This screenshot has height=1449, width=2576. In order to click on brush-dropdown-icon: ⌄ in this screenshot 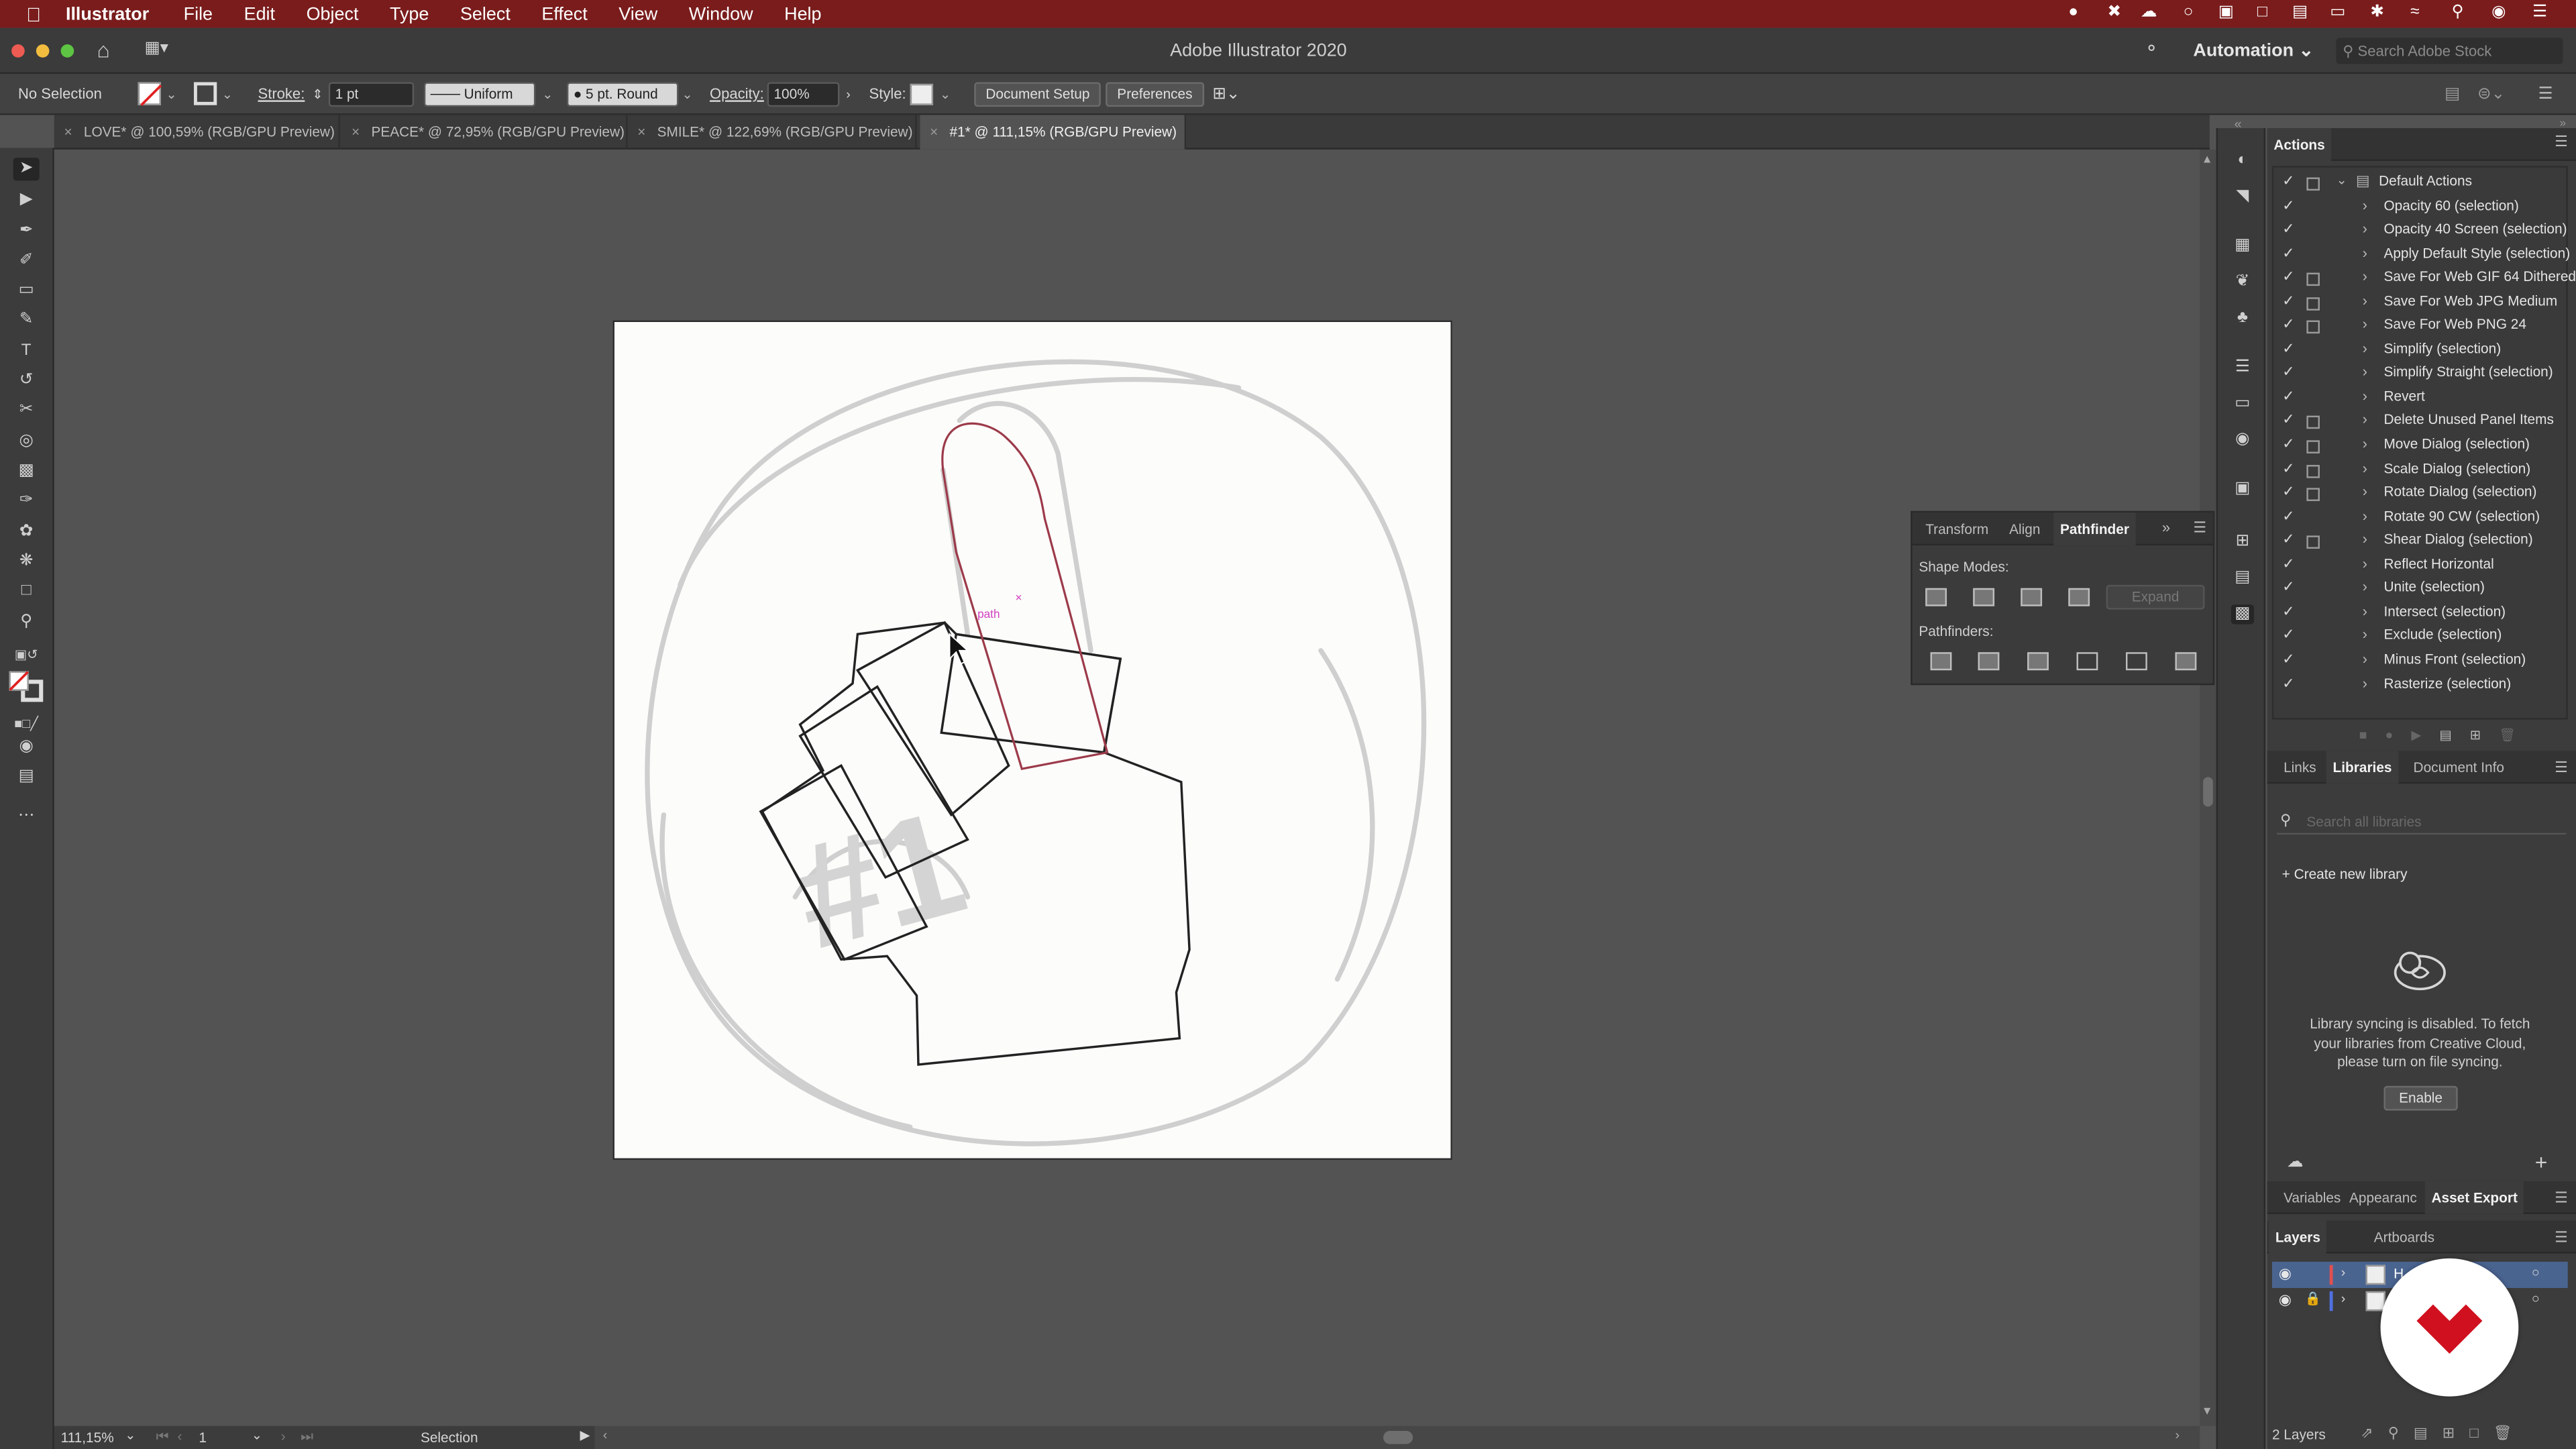, I will do `click(687, 94)`.